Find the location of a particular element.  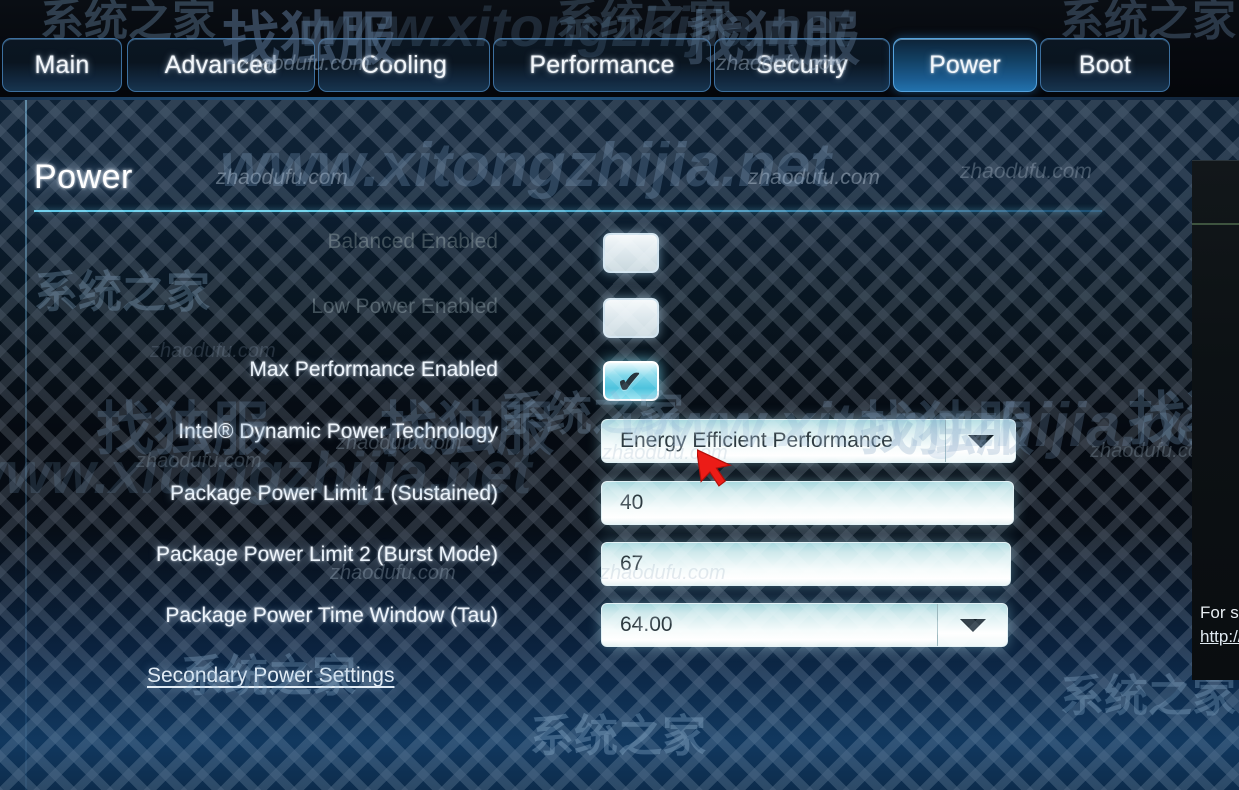

page-title: Power is located at coordinates (83, 177).